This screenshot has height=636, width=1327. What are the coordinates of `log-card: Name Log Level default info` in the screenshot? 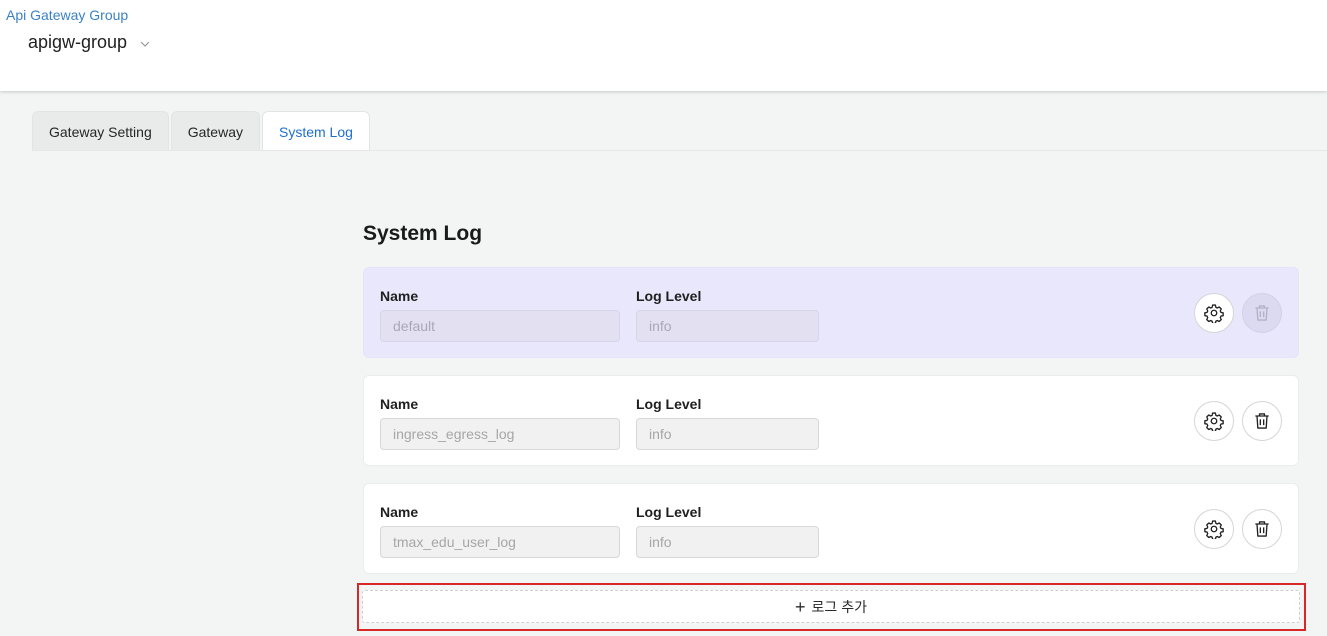 It's located at (831, 312).